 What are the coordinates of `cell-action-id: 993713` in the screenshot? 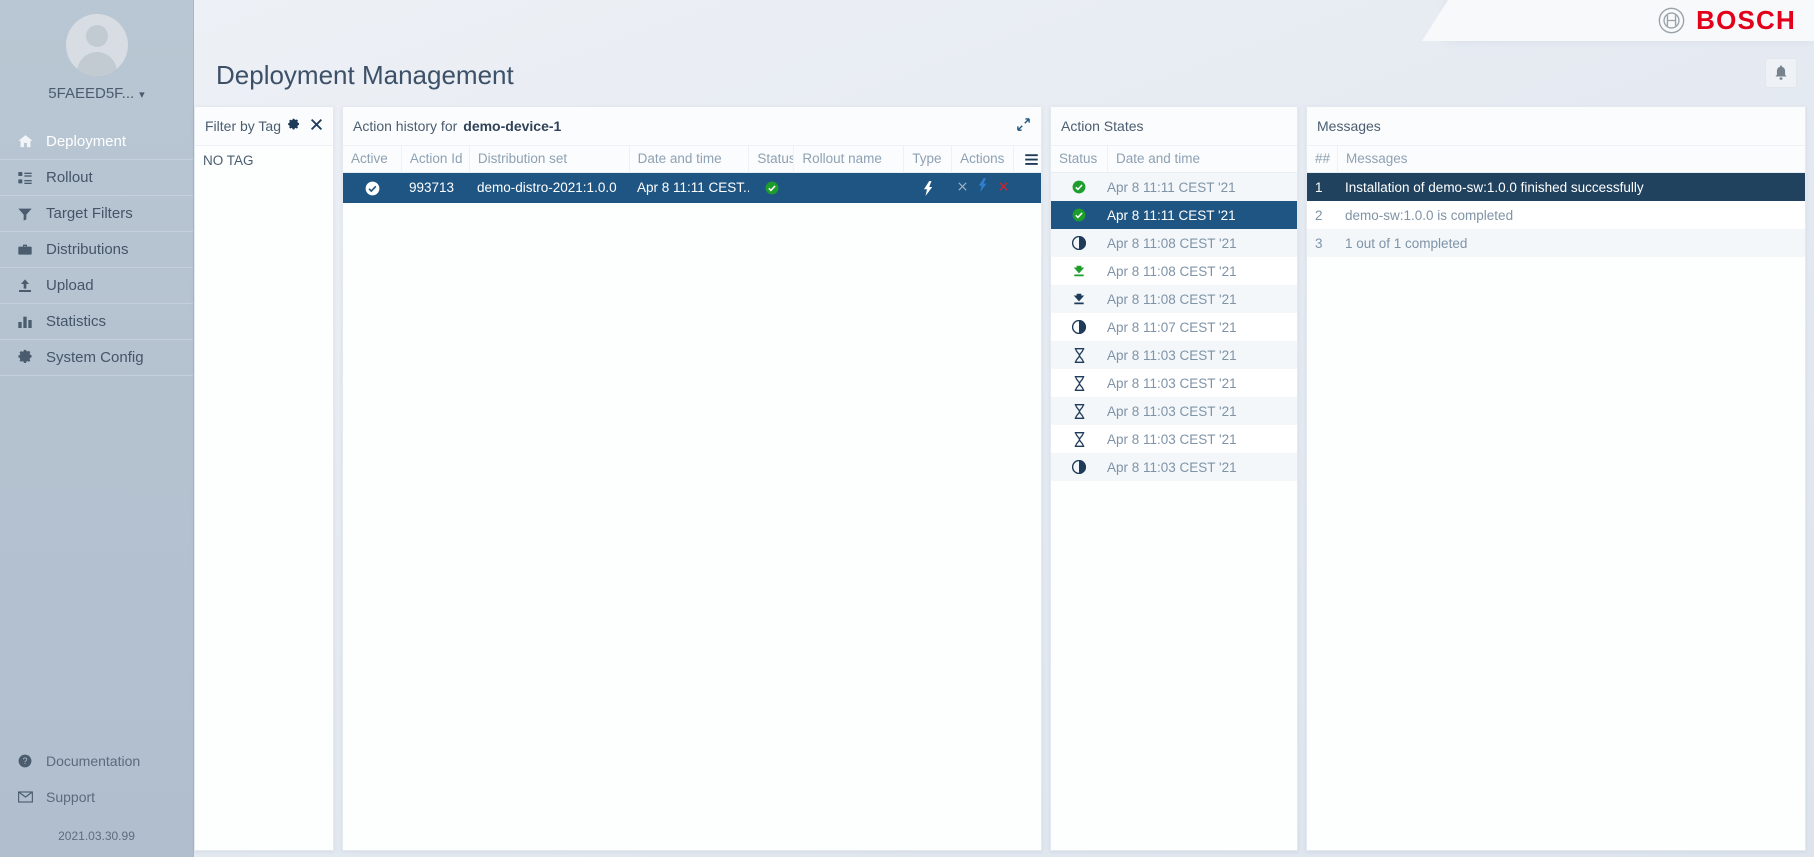 It's located at (432, 187).